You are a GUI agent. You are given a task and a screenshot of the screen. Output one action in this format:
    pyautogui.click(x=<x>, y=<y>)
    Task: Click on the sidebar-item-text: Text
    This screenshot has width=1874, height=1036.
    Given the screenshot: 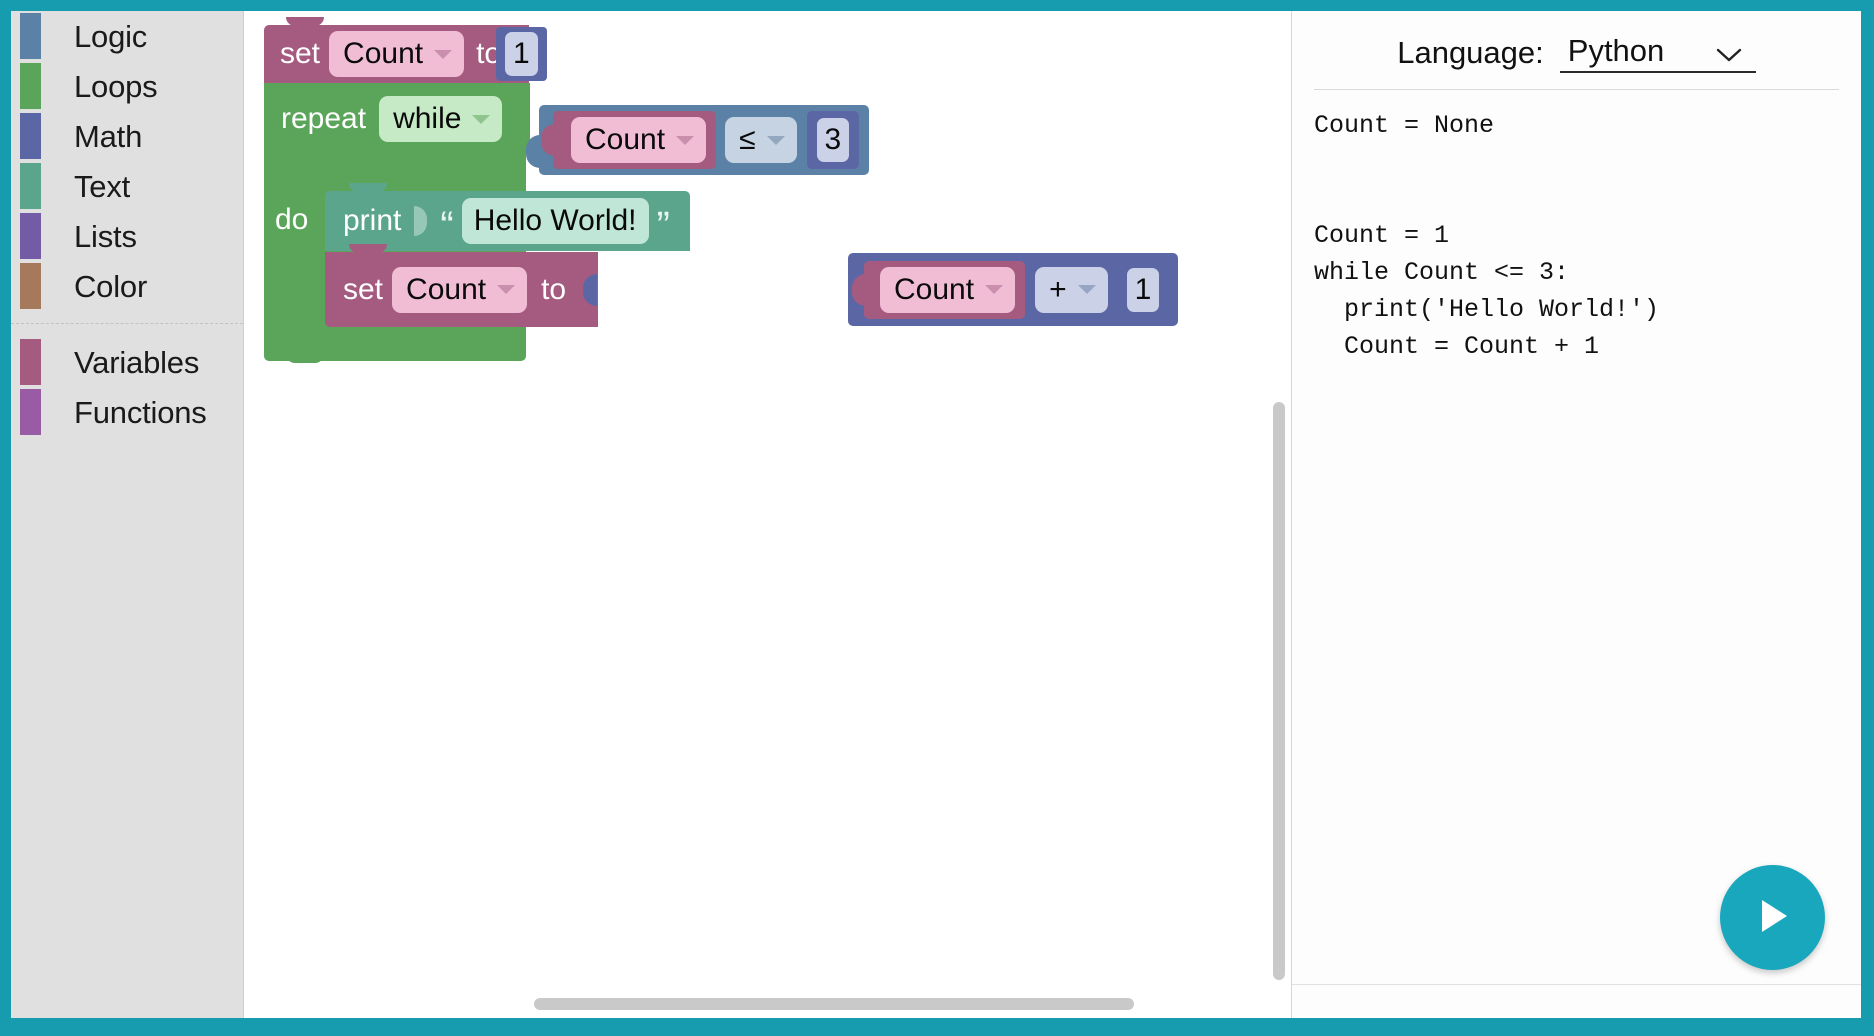 What is the action you would take?
    pyautogui.click(x=127, y=186)
    